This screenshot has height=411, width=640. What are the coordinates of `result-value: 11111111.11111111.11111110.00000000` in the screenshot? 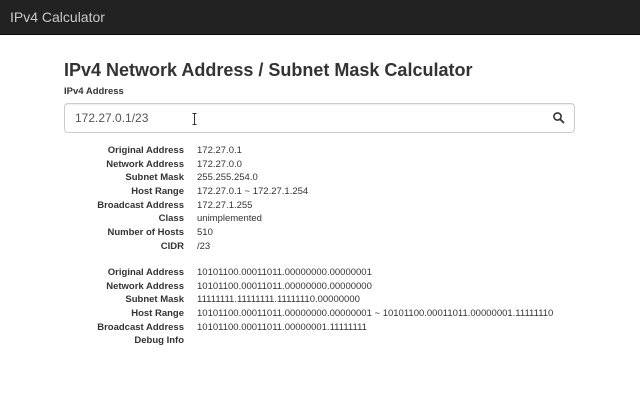 It's located at (278, 300).